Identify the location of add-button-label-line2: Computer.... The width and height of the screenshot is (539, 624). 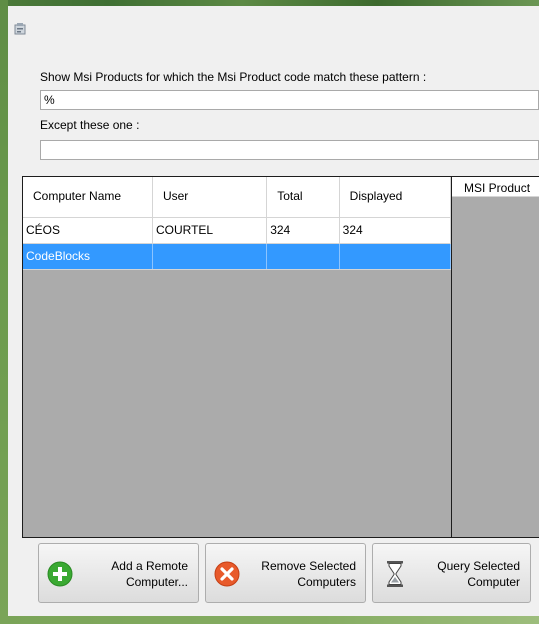
(156, 582).